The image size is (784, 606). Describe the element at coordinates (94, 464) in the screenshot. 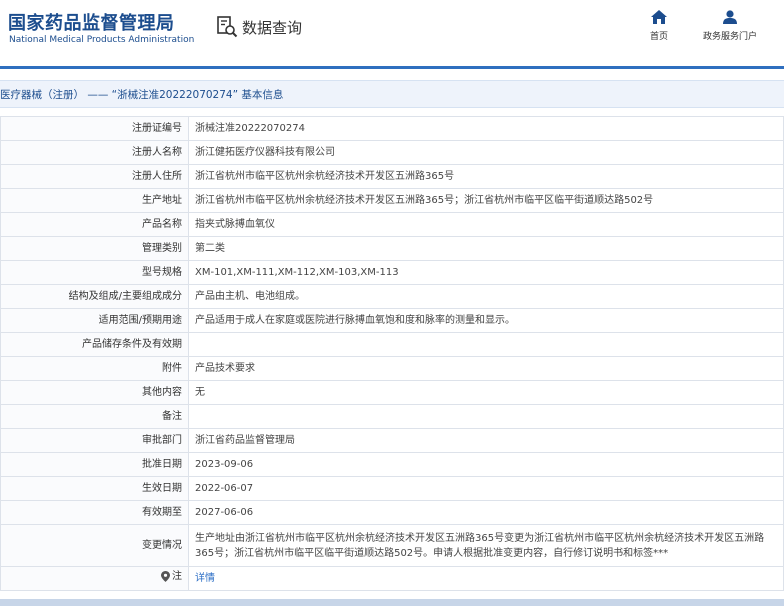

I see `row-label: 批准日期` at that location.